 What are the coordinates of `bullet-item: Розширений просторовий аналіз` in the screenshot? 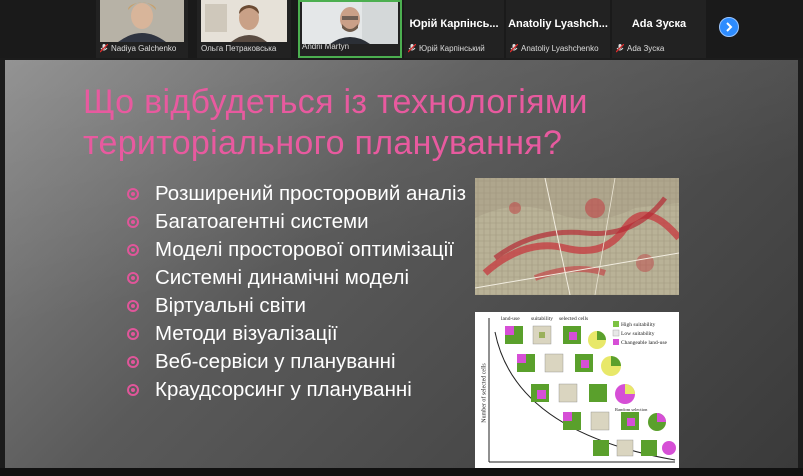 It's located at (306, 194).